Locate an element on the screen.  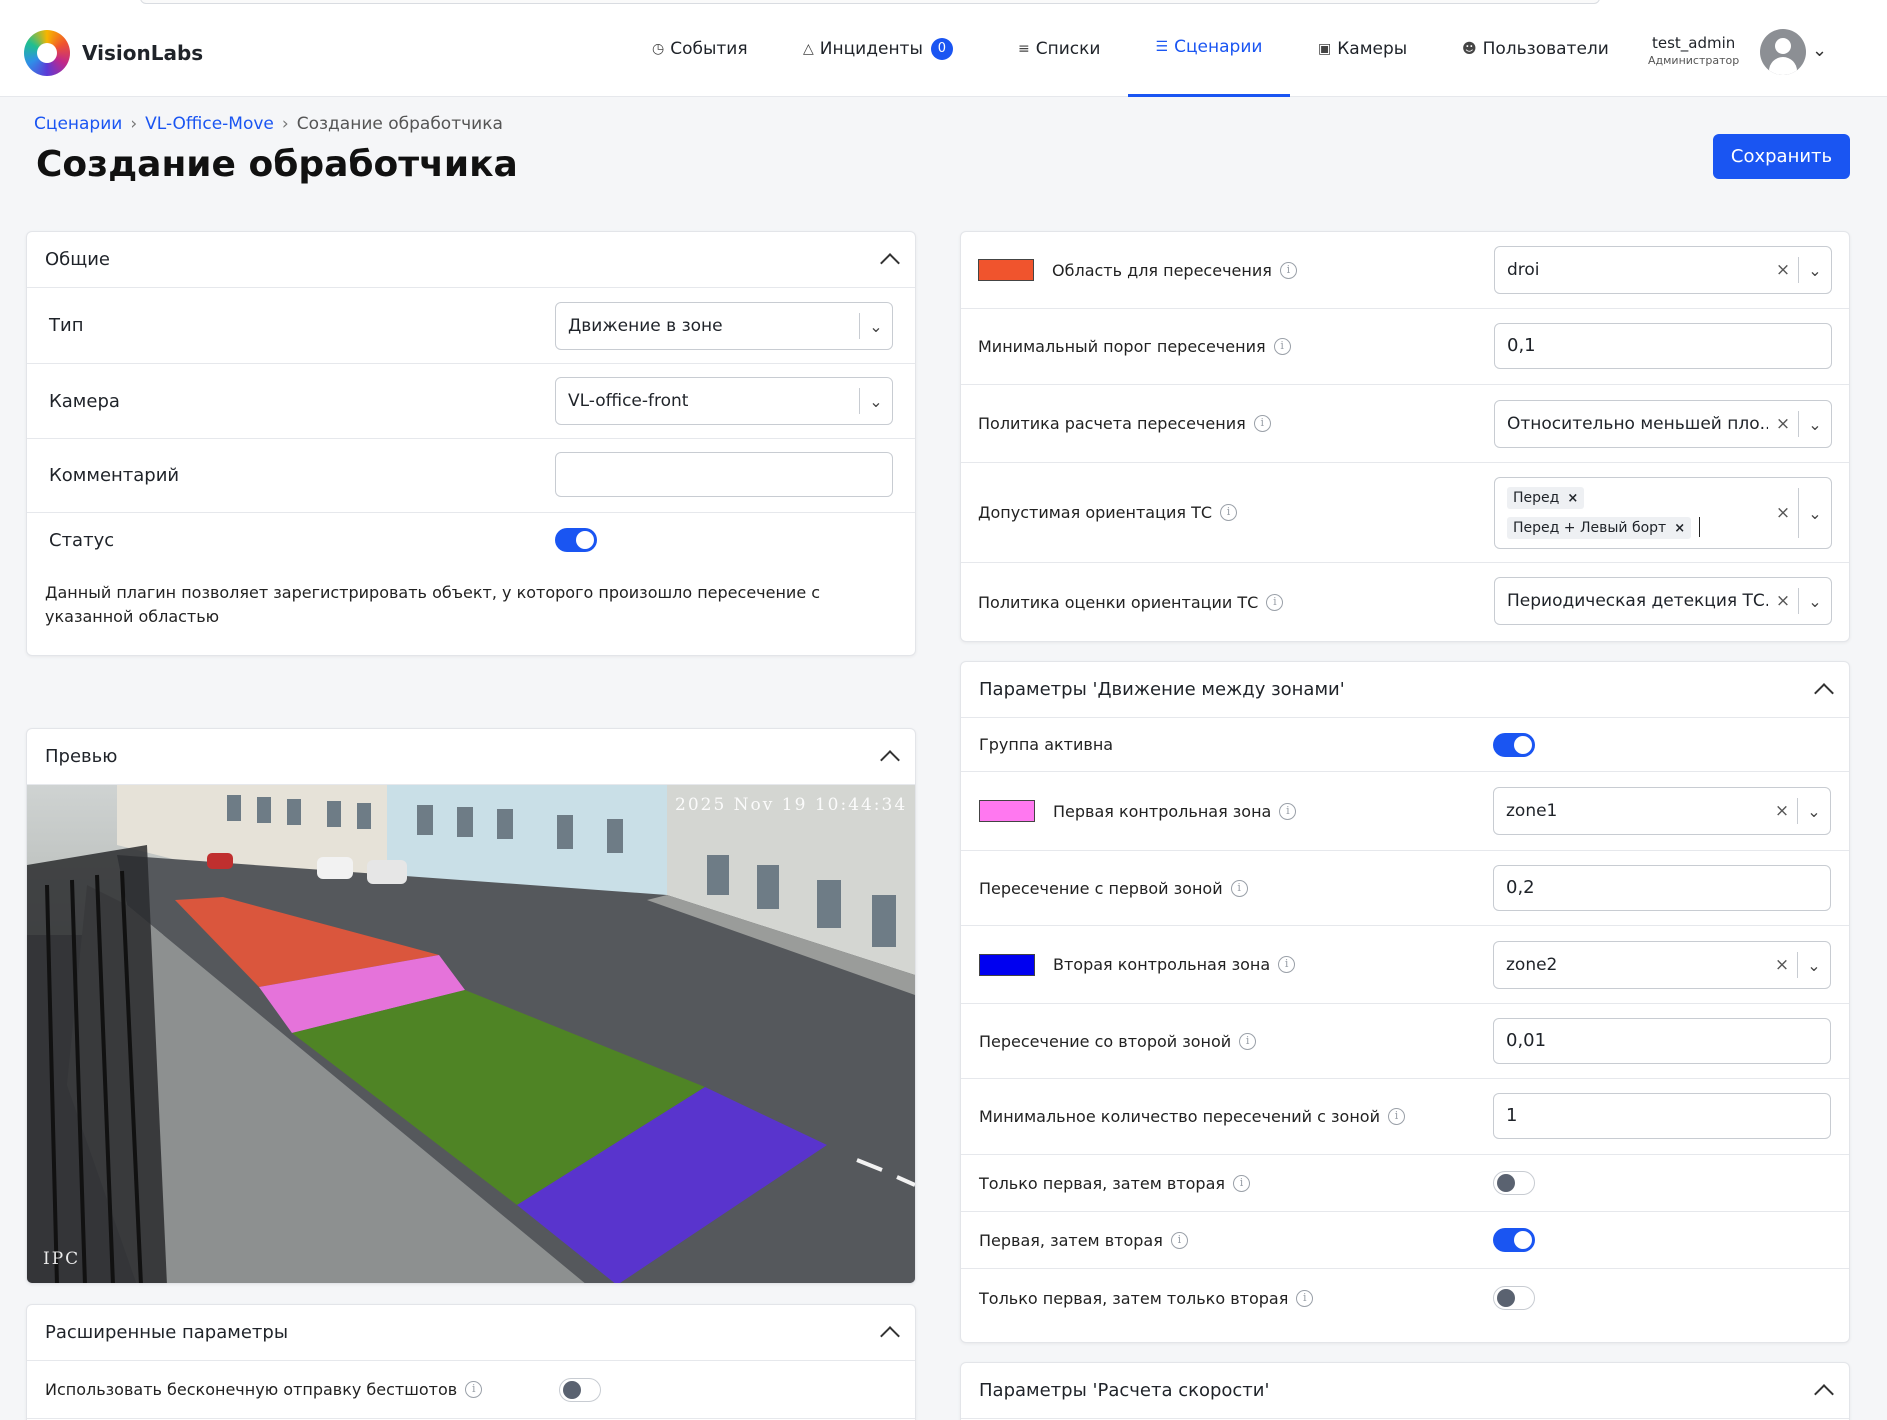
advanced-card-title: Расширенные параметры is located at coordinates (167, 1332).